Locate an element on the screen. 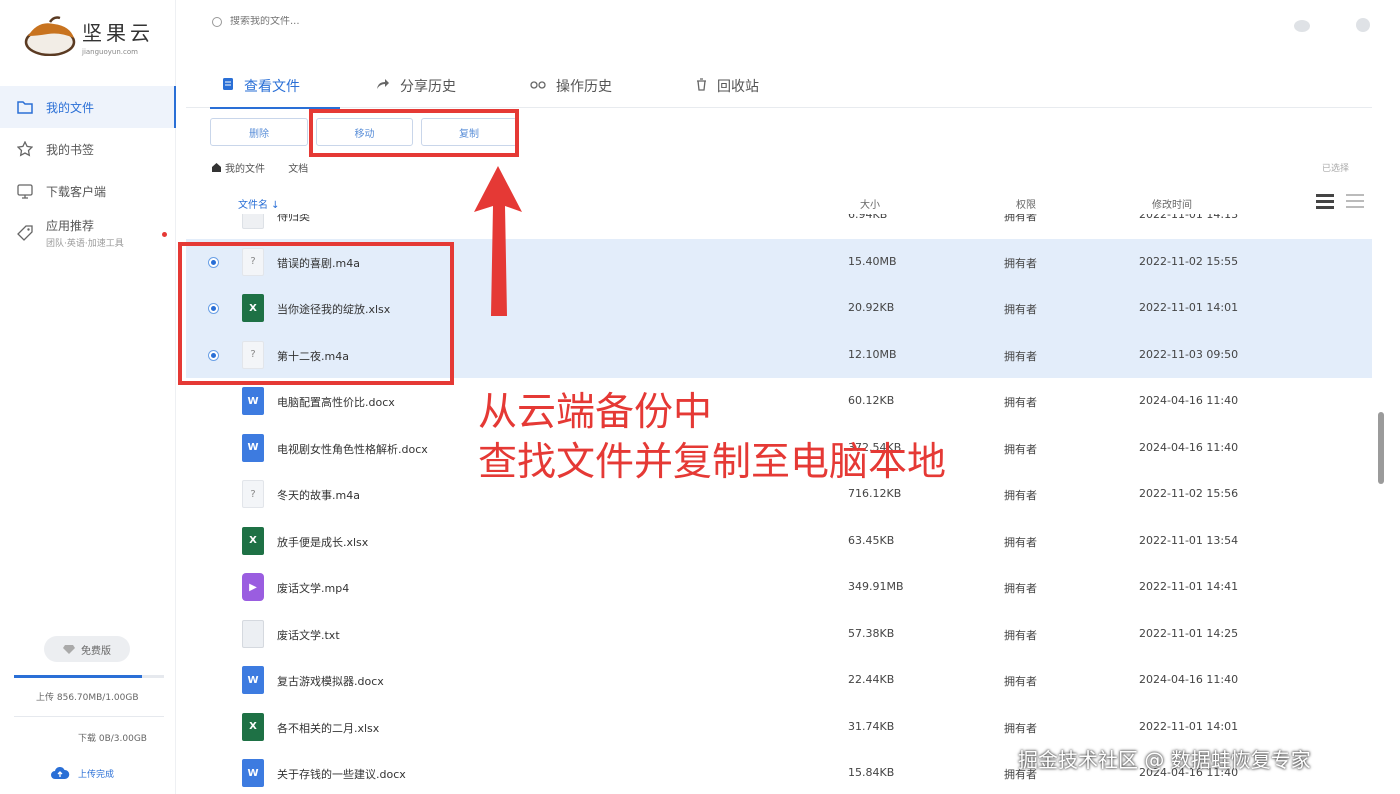 This screenshot has width=1400, height=794. free-plan-button: 免费版 is located at coordinates (87, 649).